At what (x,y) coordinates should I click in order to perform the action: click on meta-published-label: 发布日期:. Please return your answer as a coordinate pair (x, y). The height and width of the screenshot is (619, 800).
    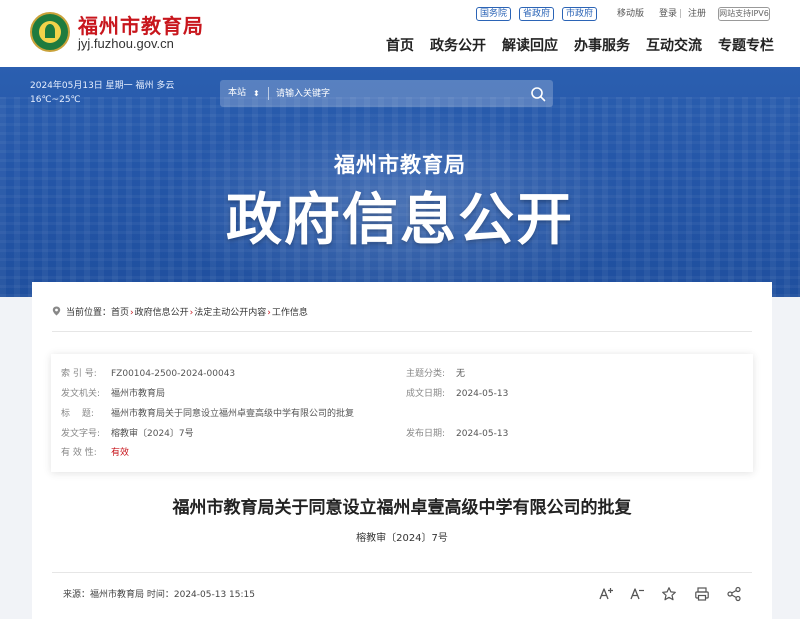
    Looking at the image, I should click on (426, 434).